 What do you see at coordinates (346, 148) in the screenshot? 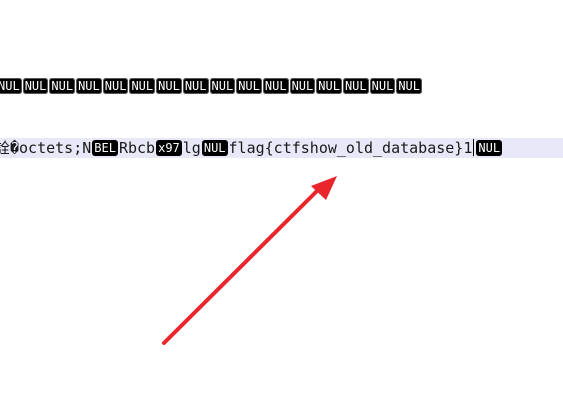
I see `flag-text: flag{ctfshow_old_database}` at bounding box center [346, 148].